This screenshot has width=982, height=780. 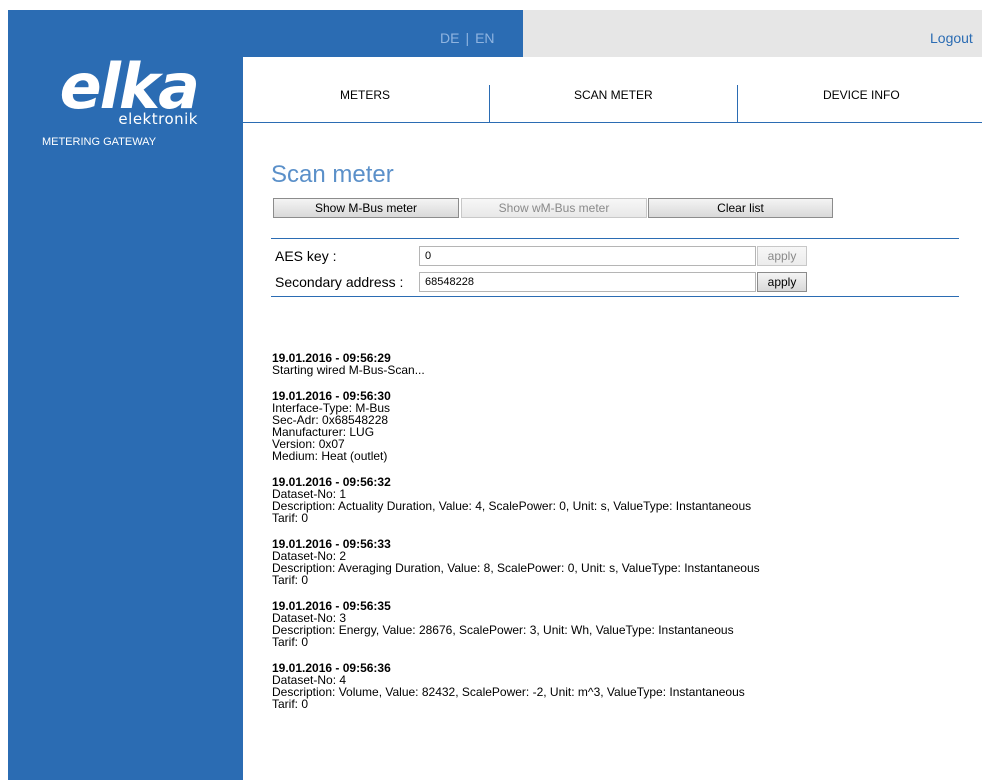 I want to click on lang-en-link: EN, so click(x=484, y=38).